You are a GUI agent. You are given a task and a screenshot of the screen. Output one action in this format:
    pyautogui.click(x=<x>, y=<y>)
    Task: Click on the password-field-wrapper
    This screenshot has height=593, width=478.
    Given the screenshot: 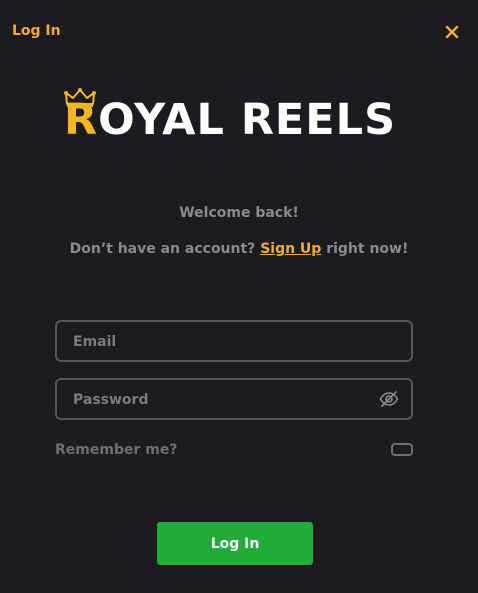 What is the action you would take?
    pyautogui.click(x=234, y=399)
    